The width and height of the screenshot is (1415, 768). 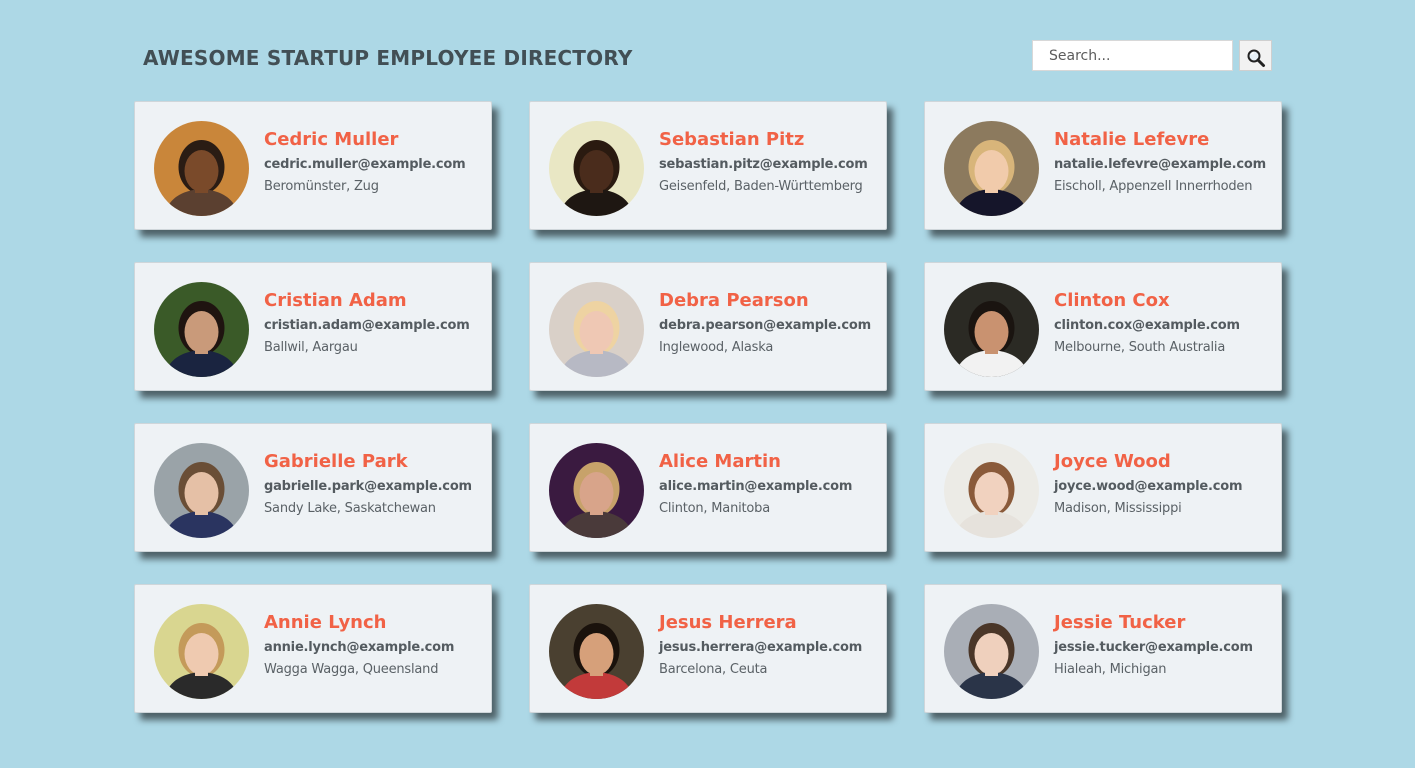 What do you see at coordinates (1132, 55) in the screenshot?
I see `search-input` at bounding box center [1132, 55].